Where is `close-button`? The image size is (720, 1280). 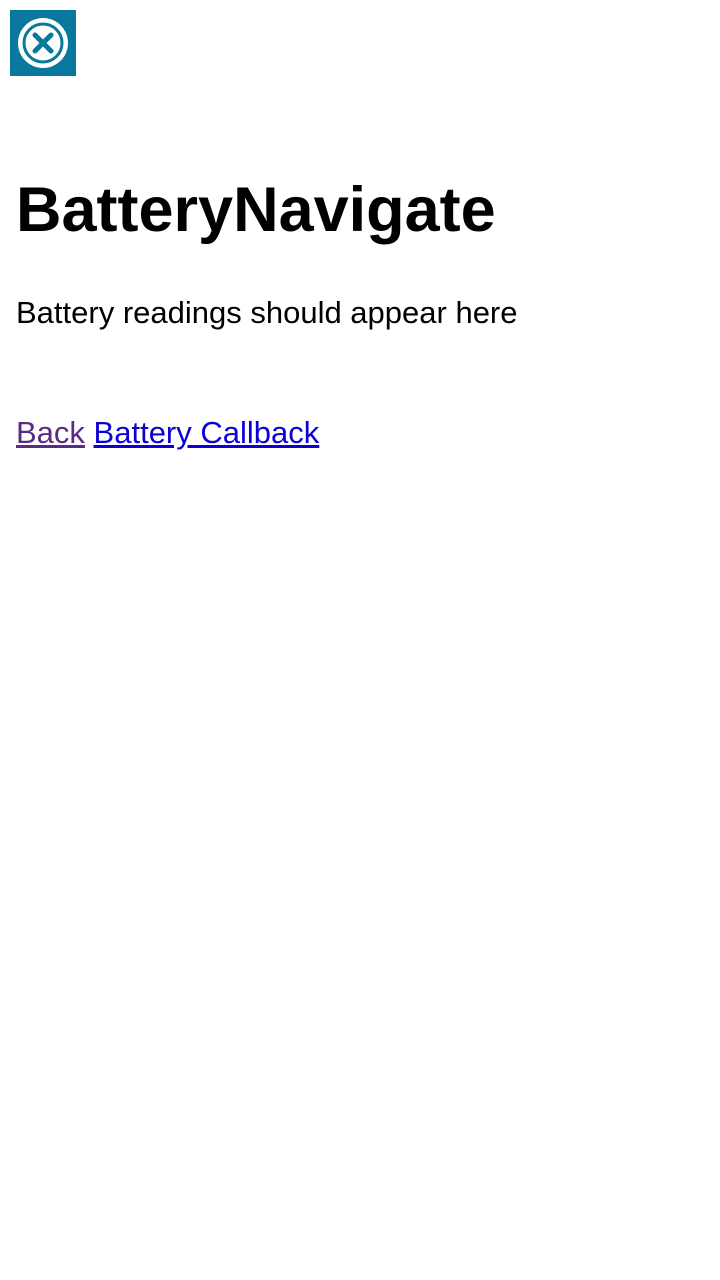 close-button is located at coordinates (43, 43).